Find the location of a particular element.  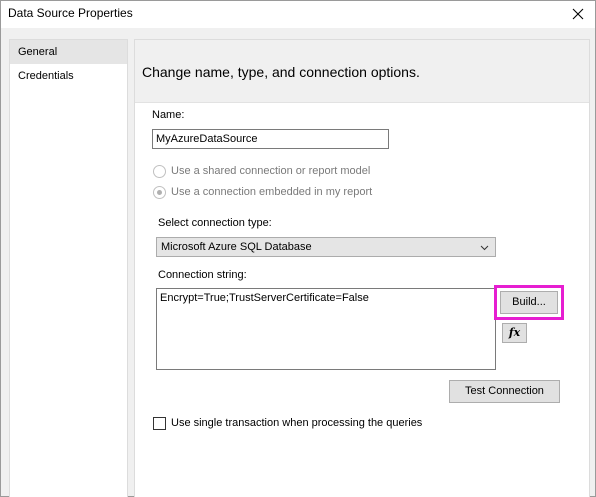

connection-type-value: Microsoft Azure SQL Database is located at coordinates (236, 247).